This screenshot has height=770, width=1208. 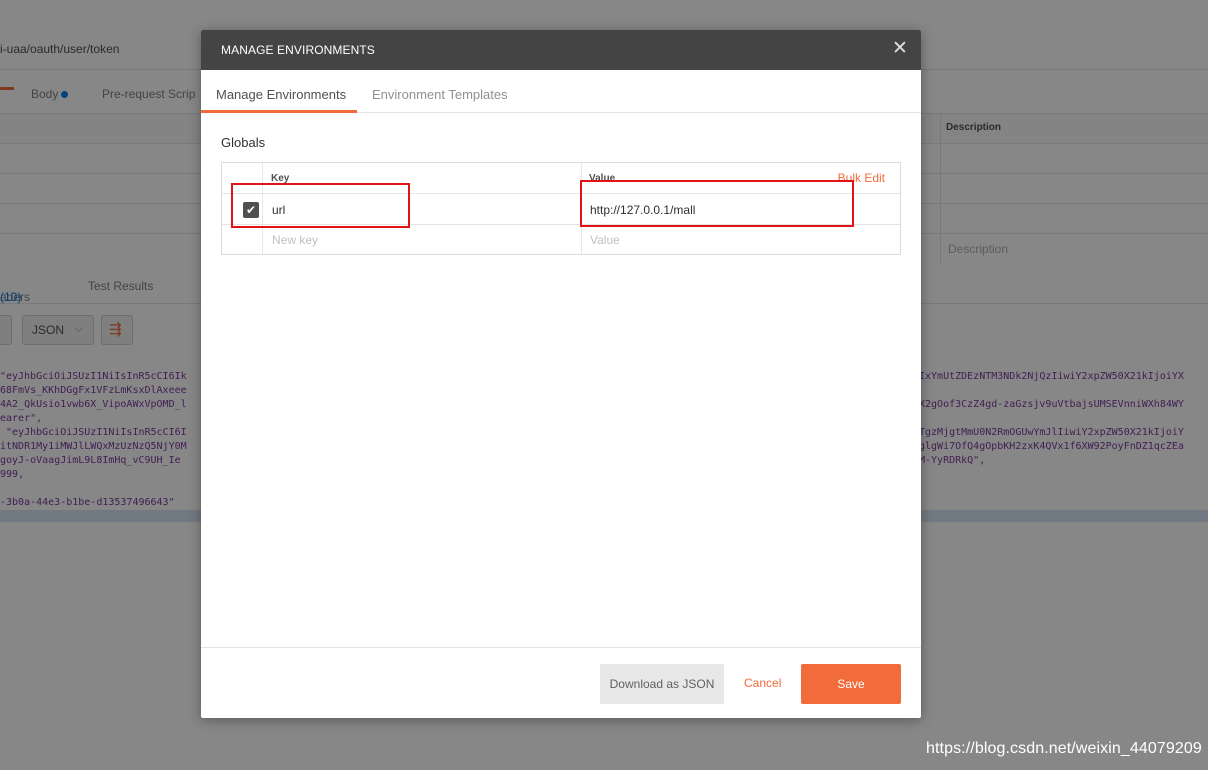 What do you see at coordinates (662, 684) in the screenshot?
I see `download-json-button: Download as JSON` at bounding box center [662, 684].